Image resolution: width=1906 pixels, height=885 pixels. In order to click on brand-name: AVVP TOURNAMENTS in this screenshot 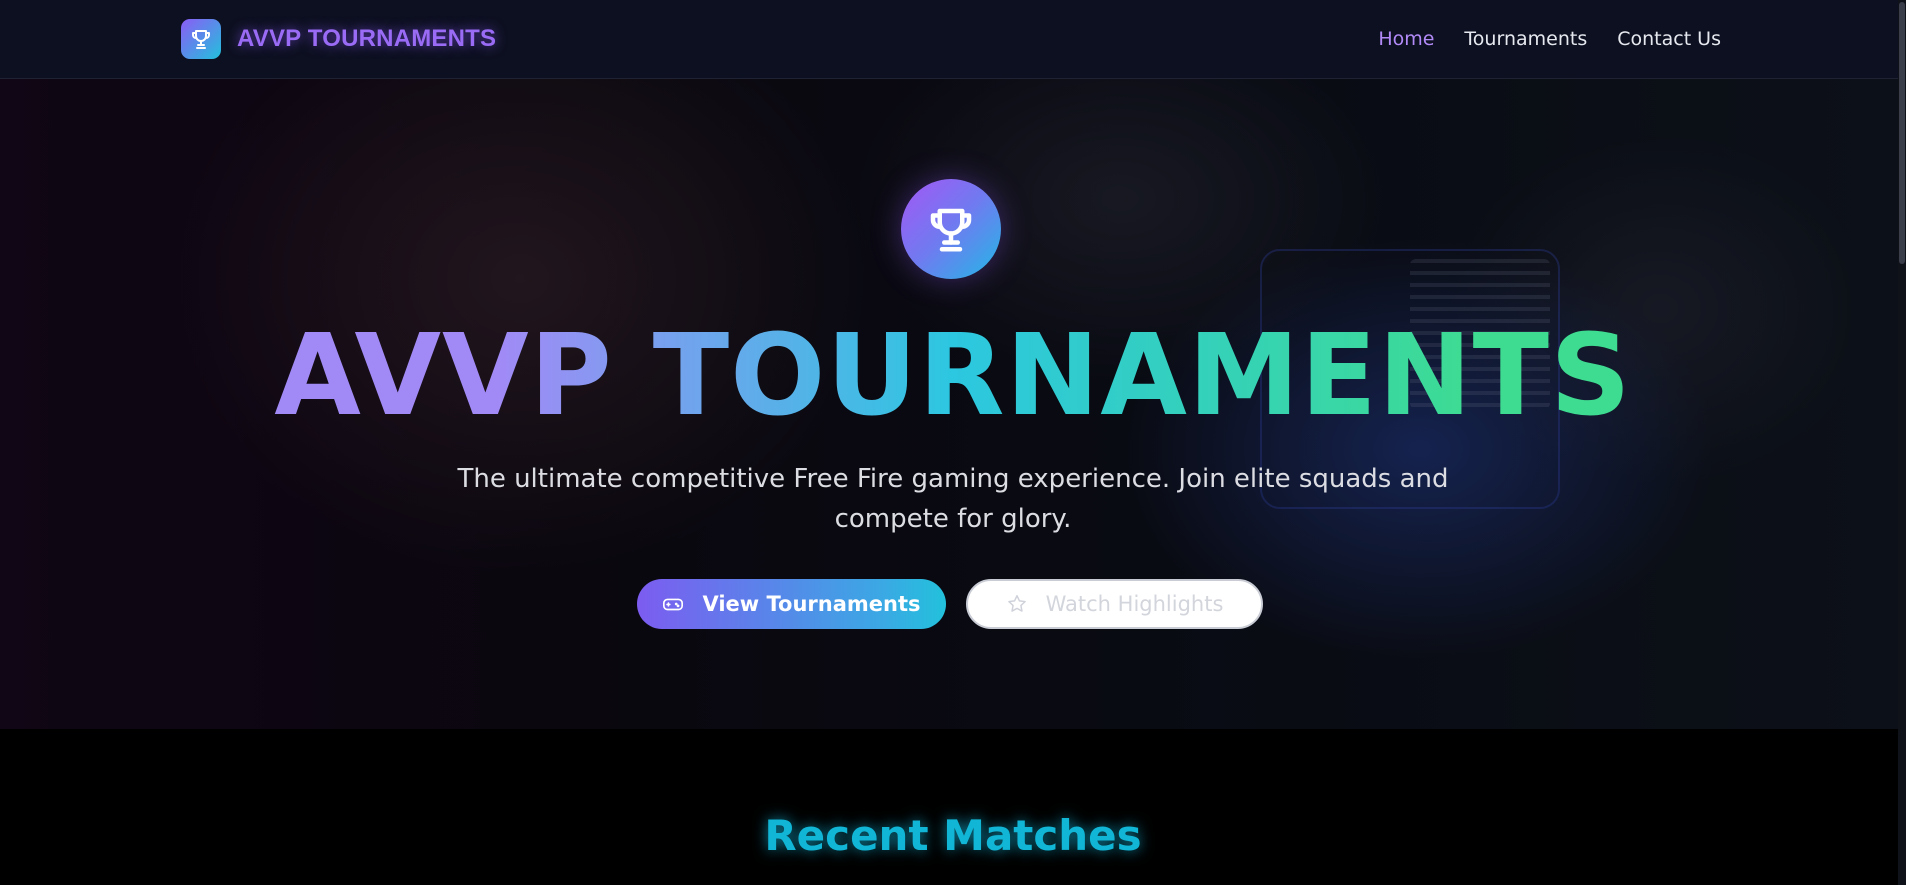, I will do `click(367, 38)`.